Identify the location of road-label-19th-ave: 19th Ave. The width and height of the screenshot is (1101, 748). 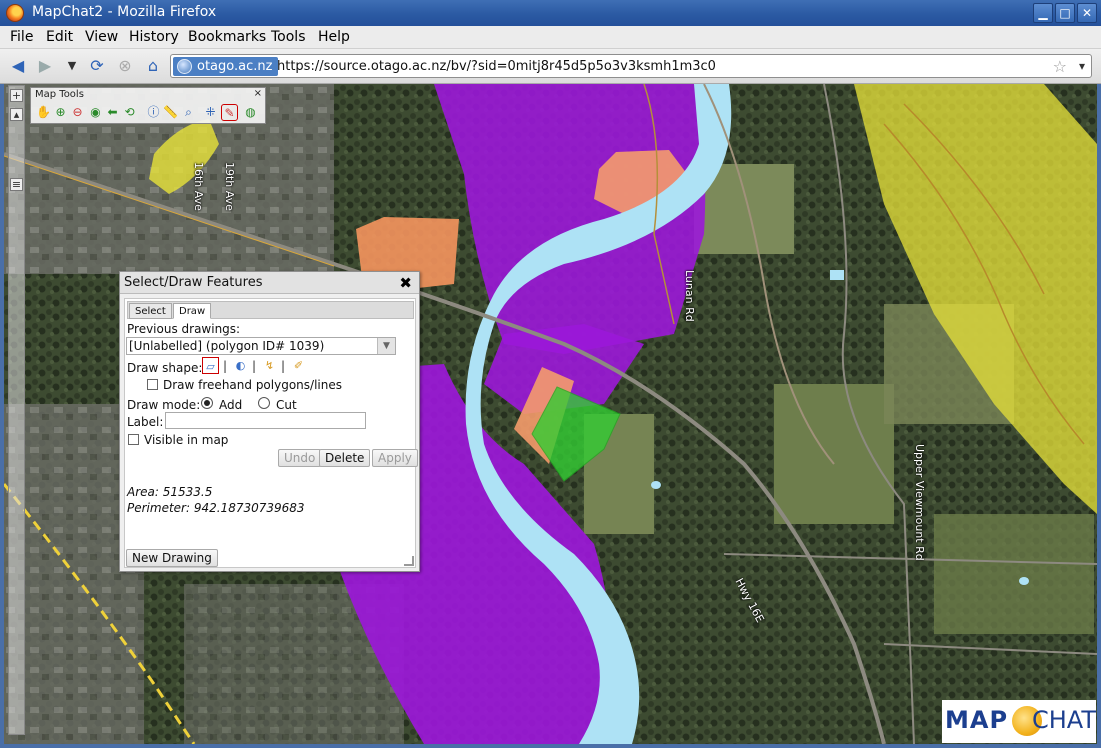
(229, 186).